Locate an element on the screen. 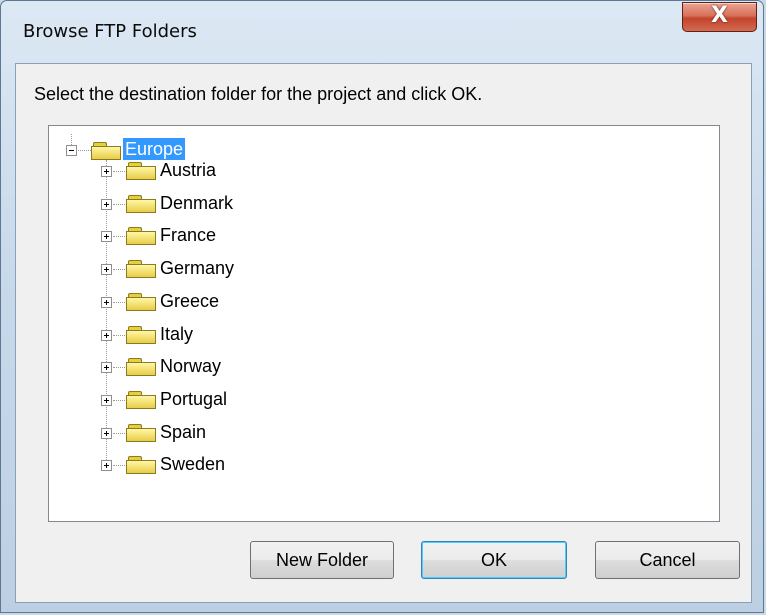  cancel-button: Cancel is located at coordinates (667, 560).